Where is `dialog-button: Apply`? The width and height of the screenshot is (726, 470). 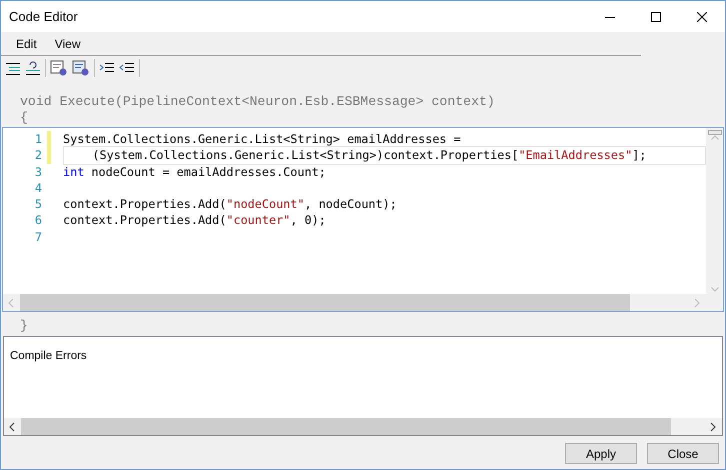
dialog-button: Apply is located at coordinates (601, 453).